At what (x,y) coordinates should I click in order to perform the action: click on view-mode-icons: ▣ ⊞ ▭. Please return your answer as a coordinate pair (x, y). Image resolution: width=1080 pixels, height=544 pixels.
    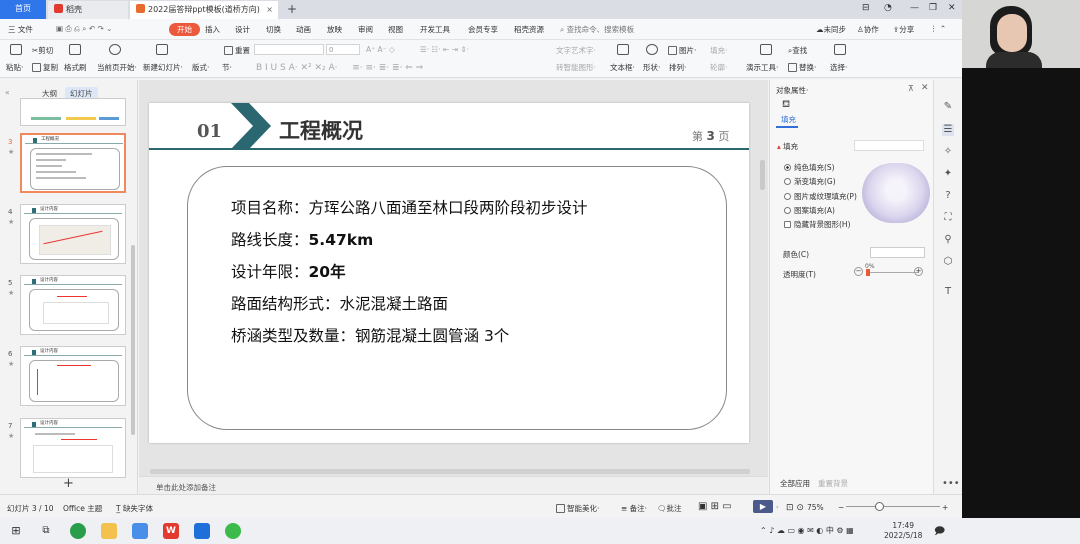
    Looking at the image, I should click on (715, 506).